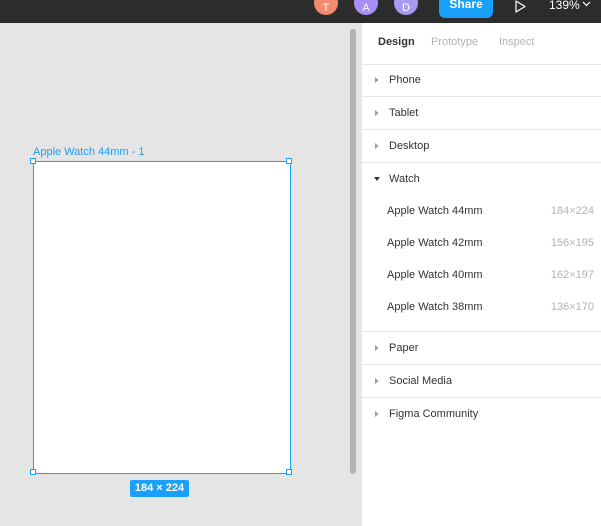  I want to click on tab-design: Design, so click(396, 42).